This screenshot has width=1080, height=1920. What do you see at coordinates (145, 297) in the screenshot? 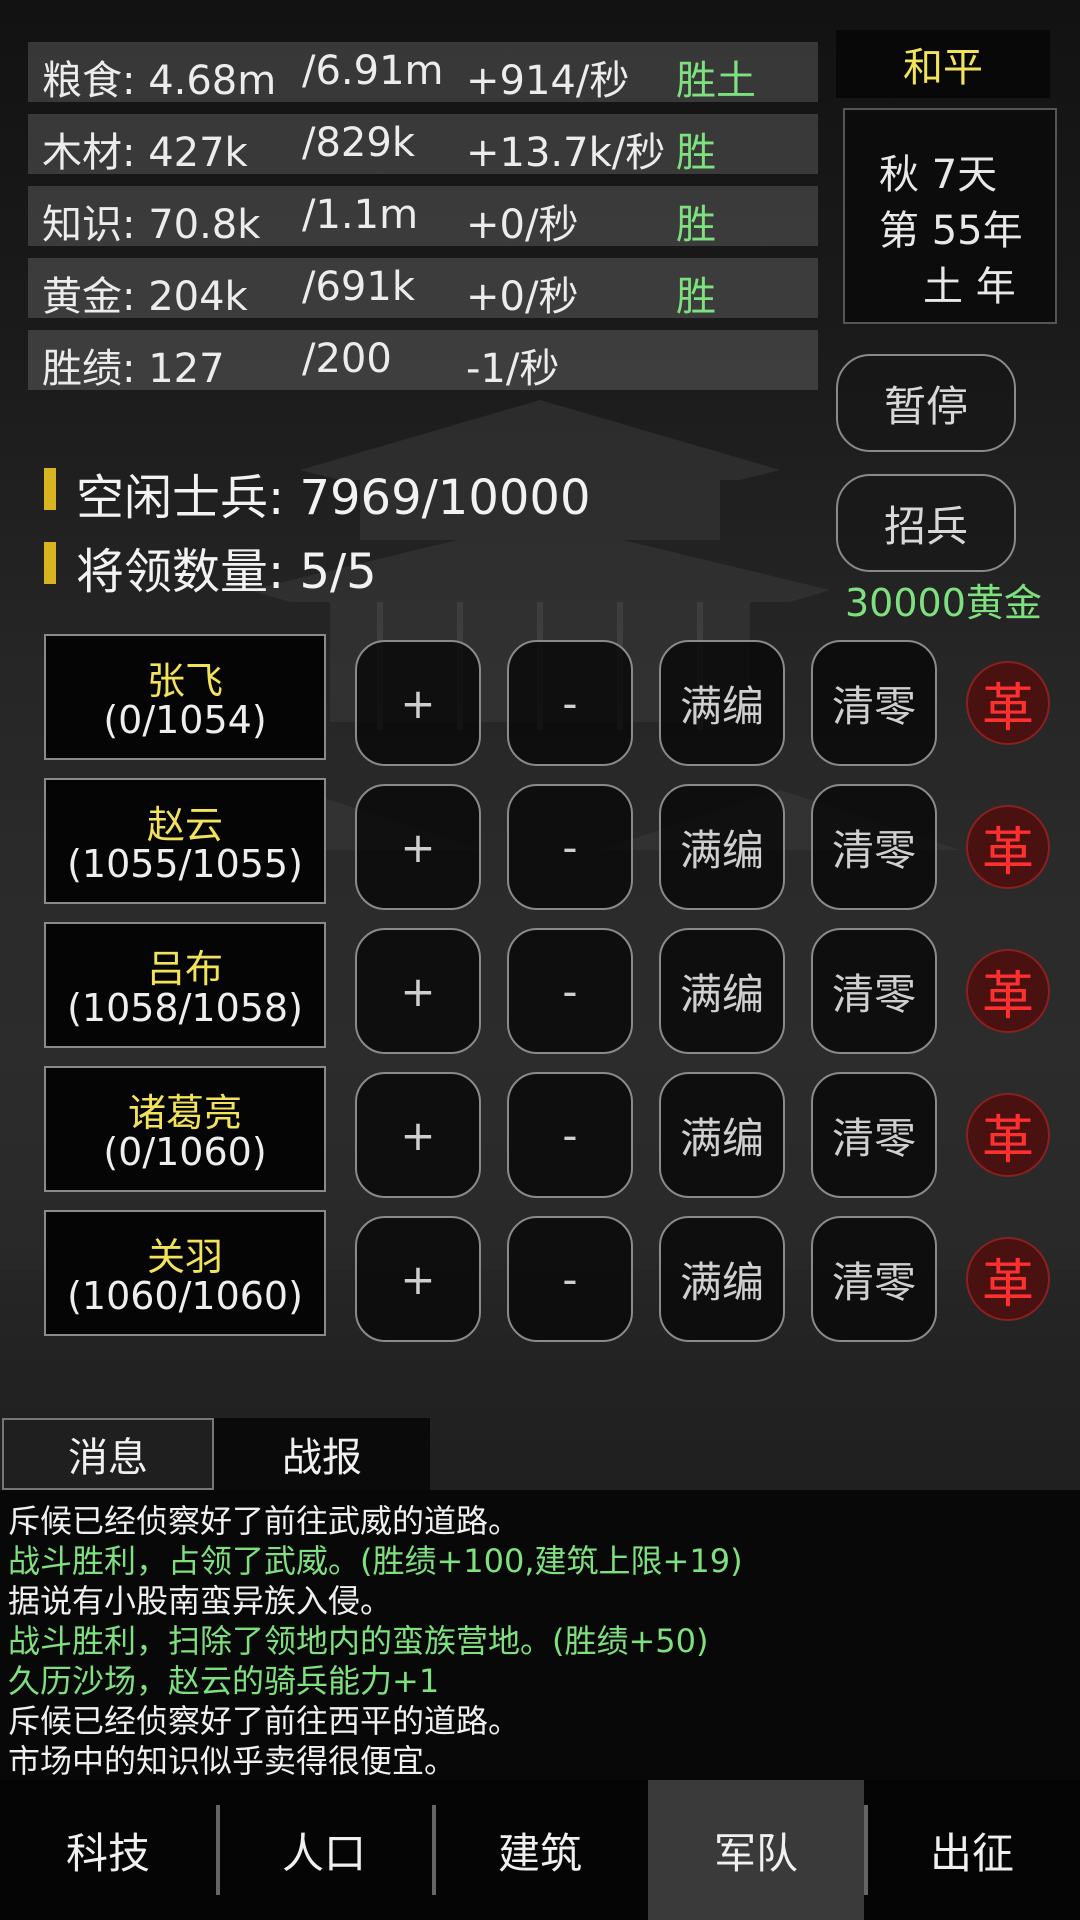
I see `resource-name: 黄金: 204k` at bounding box center [145, 297].